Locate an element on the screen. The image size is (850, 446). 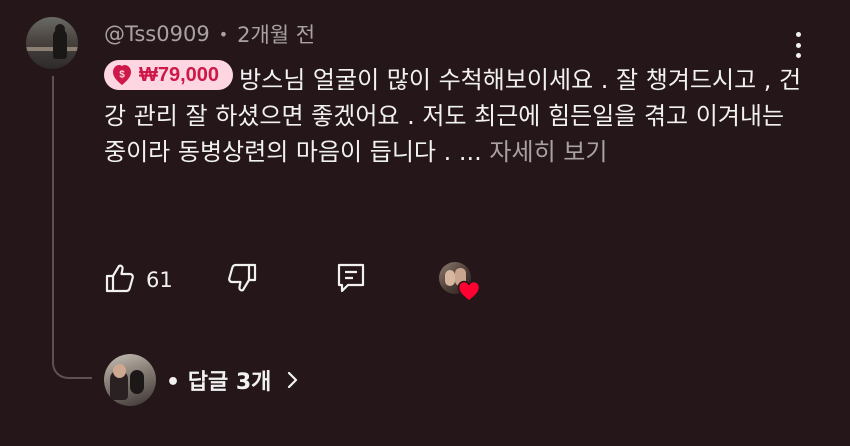
more-vertical-icon is located at coordinates (798, 34).